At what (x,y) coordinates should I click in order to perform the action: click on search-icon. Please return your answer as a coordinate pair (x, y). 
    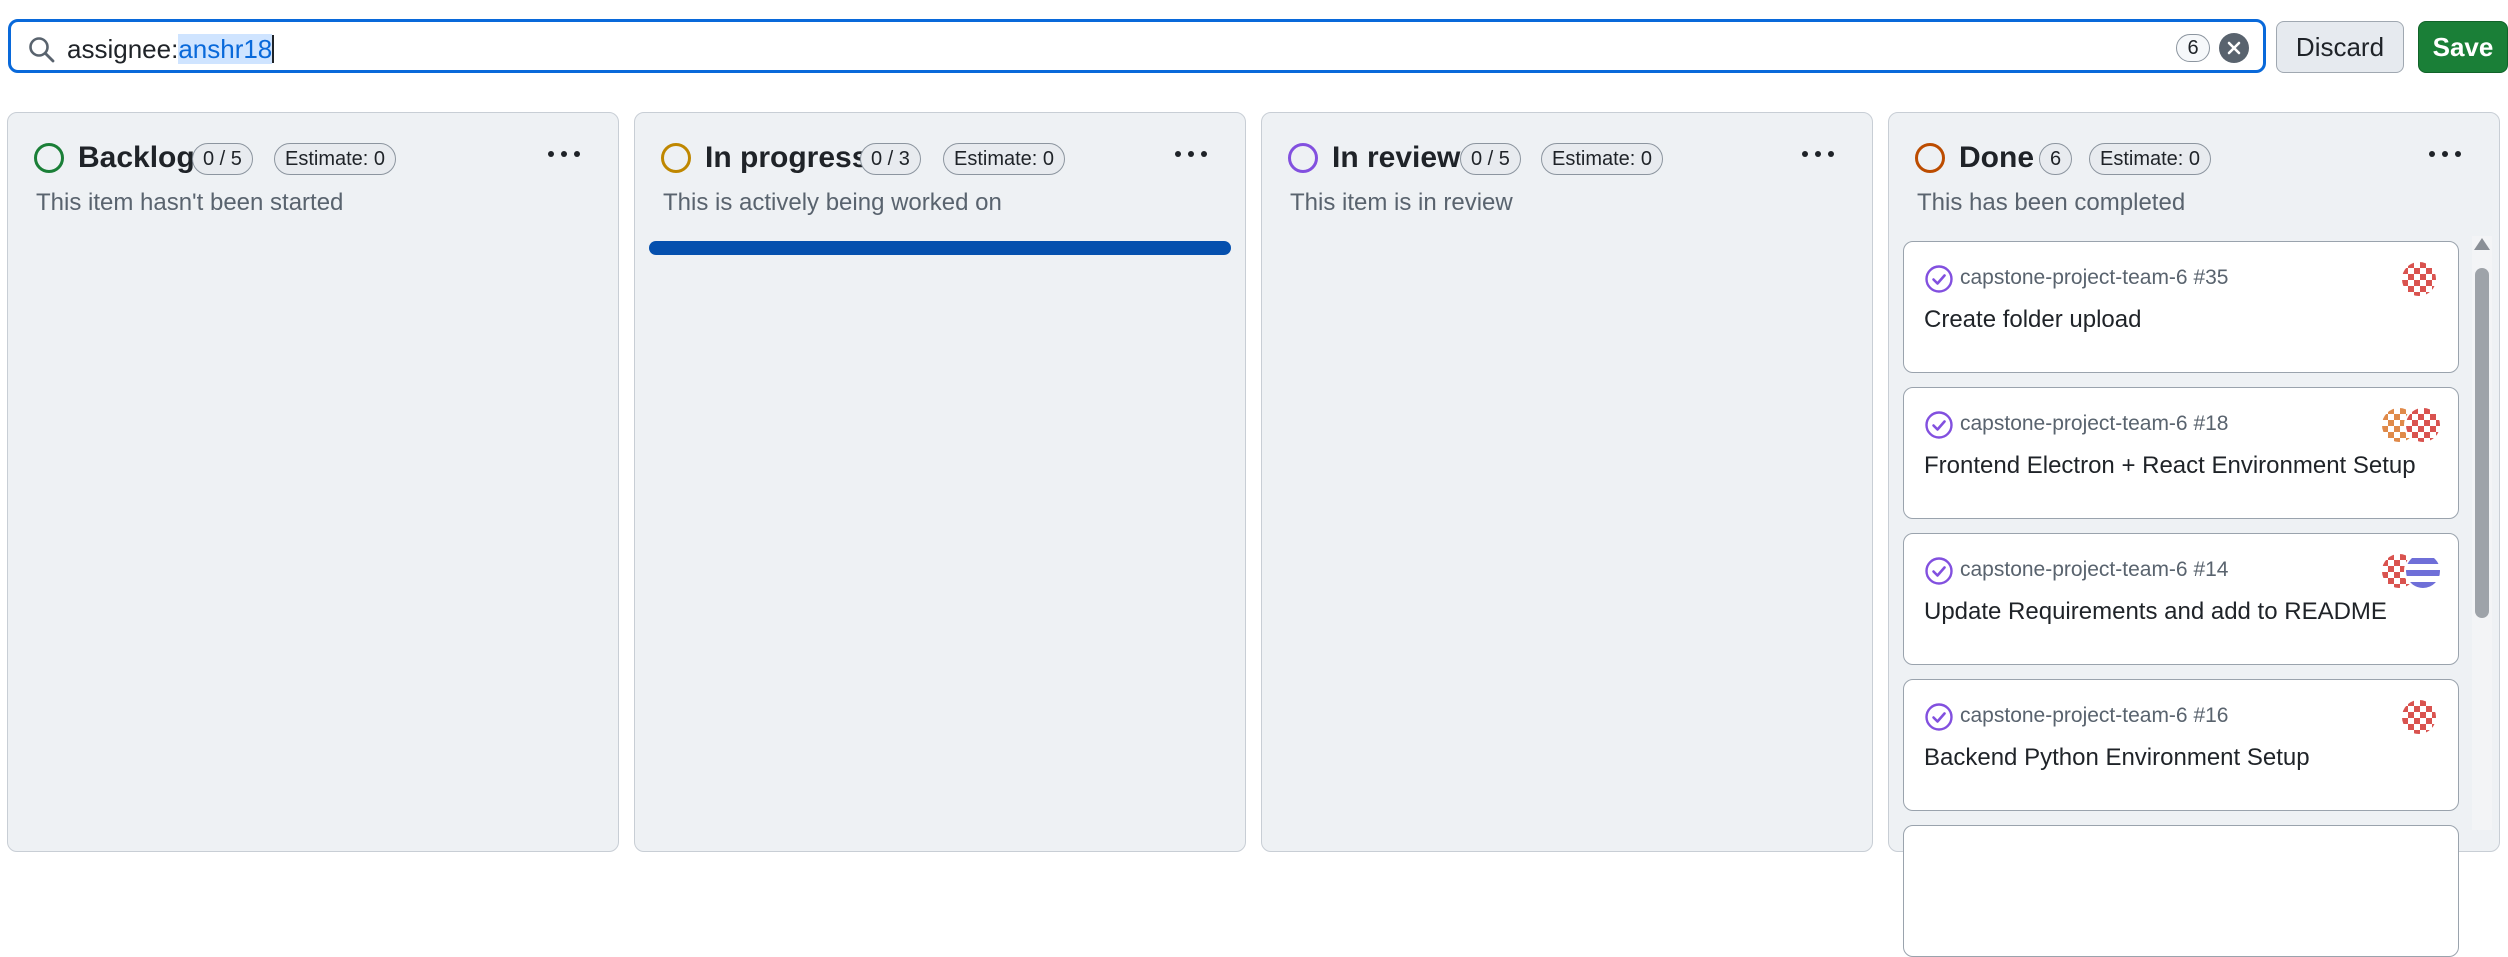
    Looking at the image, I should click on (42, 50).